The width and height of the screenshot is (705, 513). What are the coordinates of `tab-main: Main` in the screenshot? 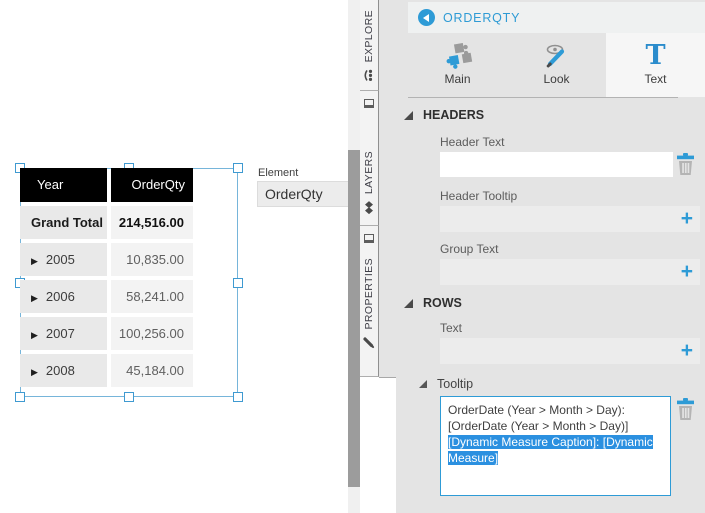 It's located at (457, 65).